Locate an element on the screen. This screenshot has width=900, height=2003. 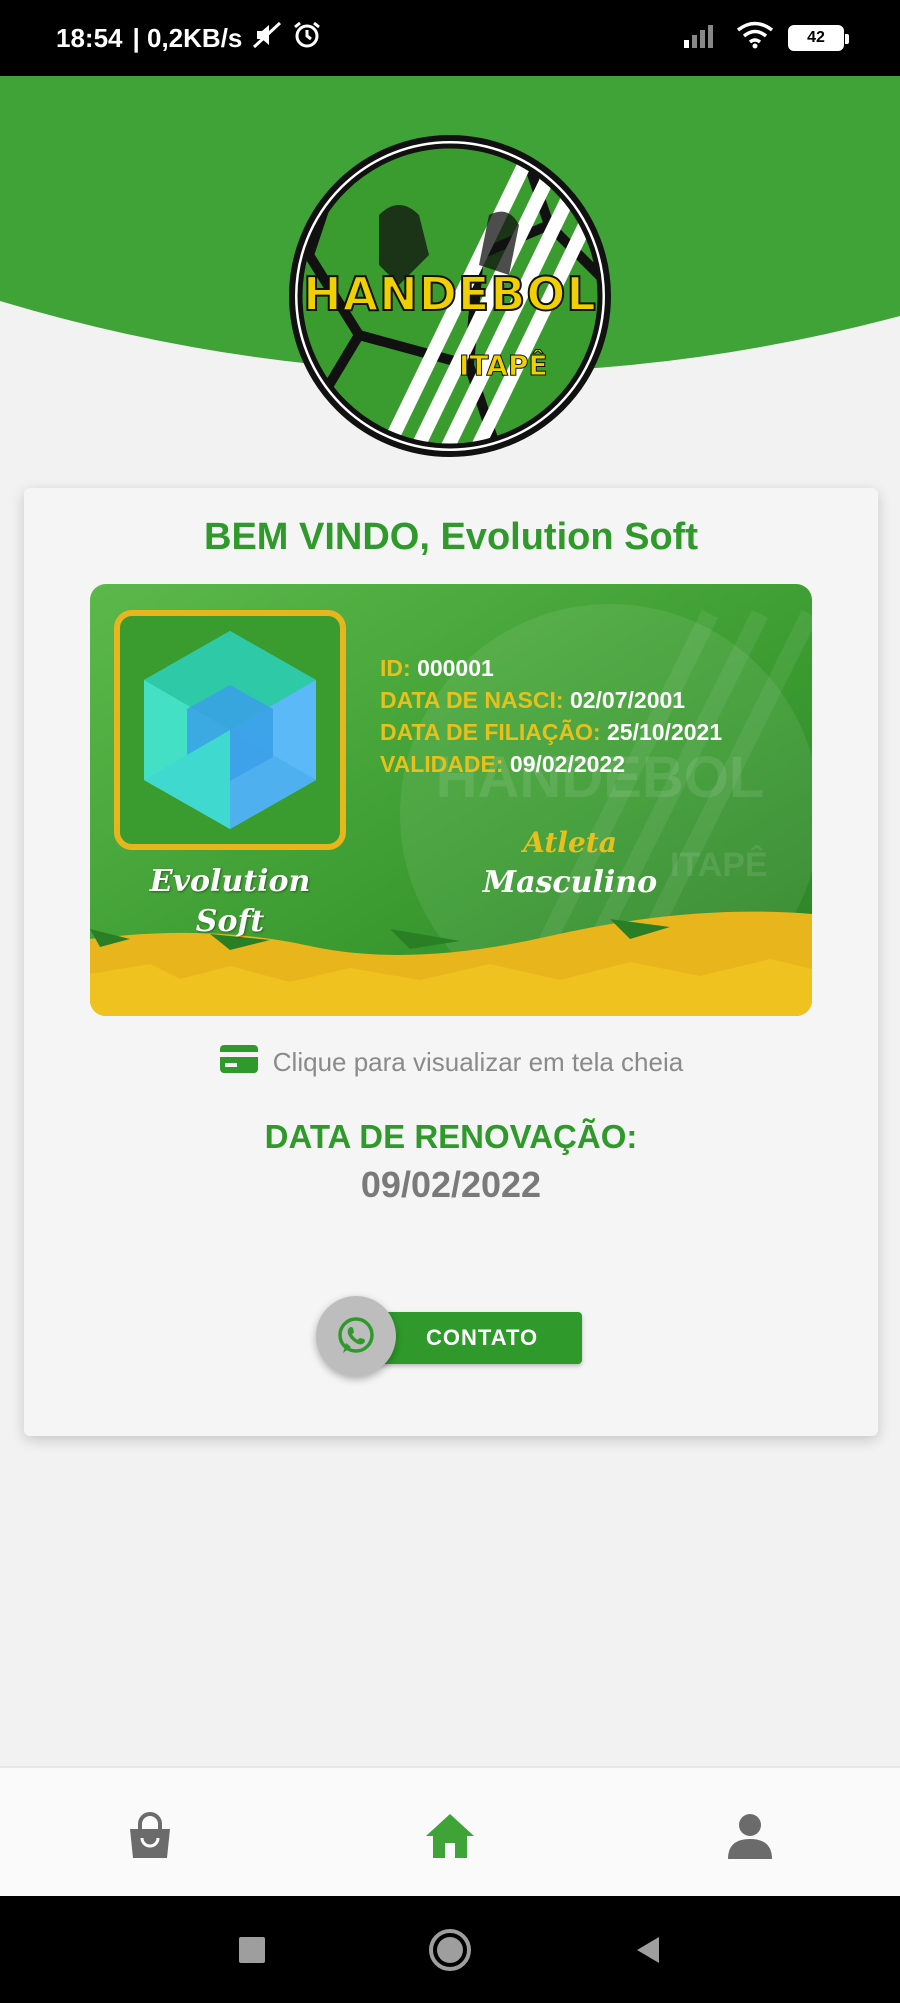
member-category: Atleta Masculino is located at coordinates (570, 864).